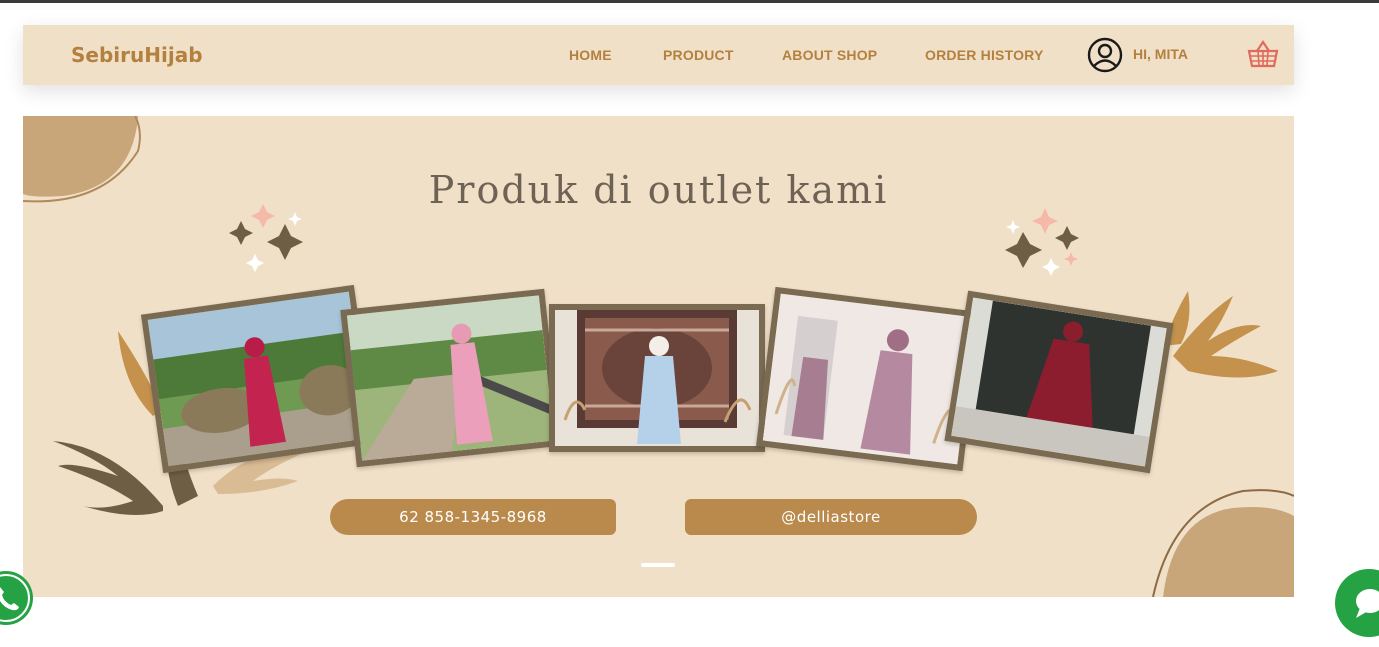 This screenshot has width=1379, height=647. What do you see at coordinates (658, 190) in the screenshot?
I see `banner-headline: Produk di outlet kami` at bounding box center [658, 190].